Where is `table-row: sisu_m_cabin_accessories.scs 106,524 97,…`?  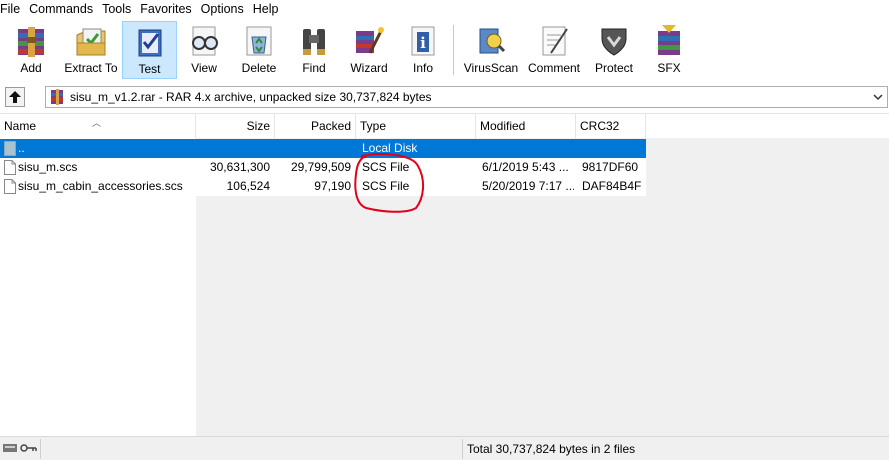
table-row: sisu_m_cabin_accessories.scs 106,524 97,… is located at coordinates (323, 186).